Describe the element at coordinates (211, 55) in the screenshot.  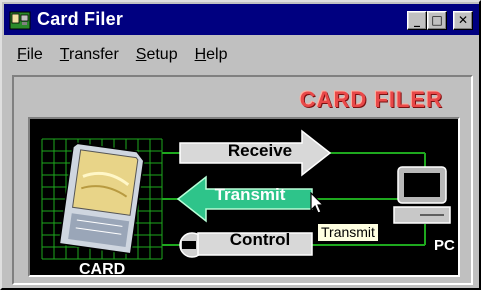
I see `menu-help: Help` at that location.